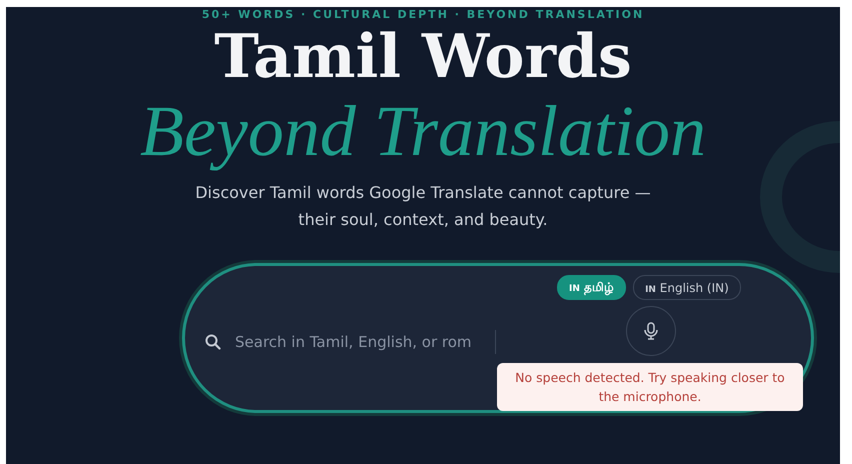  I want to click on microphone-button, so click(651, 331).